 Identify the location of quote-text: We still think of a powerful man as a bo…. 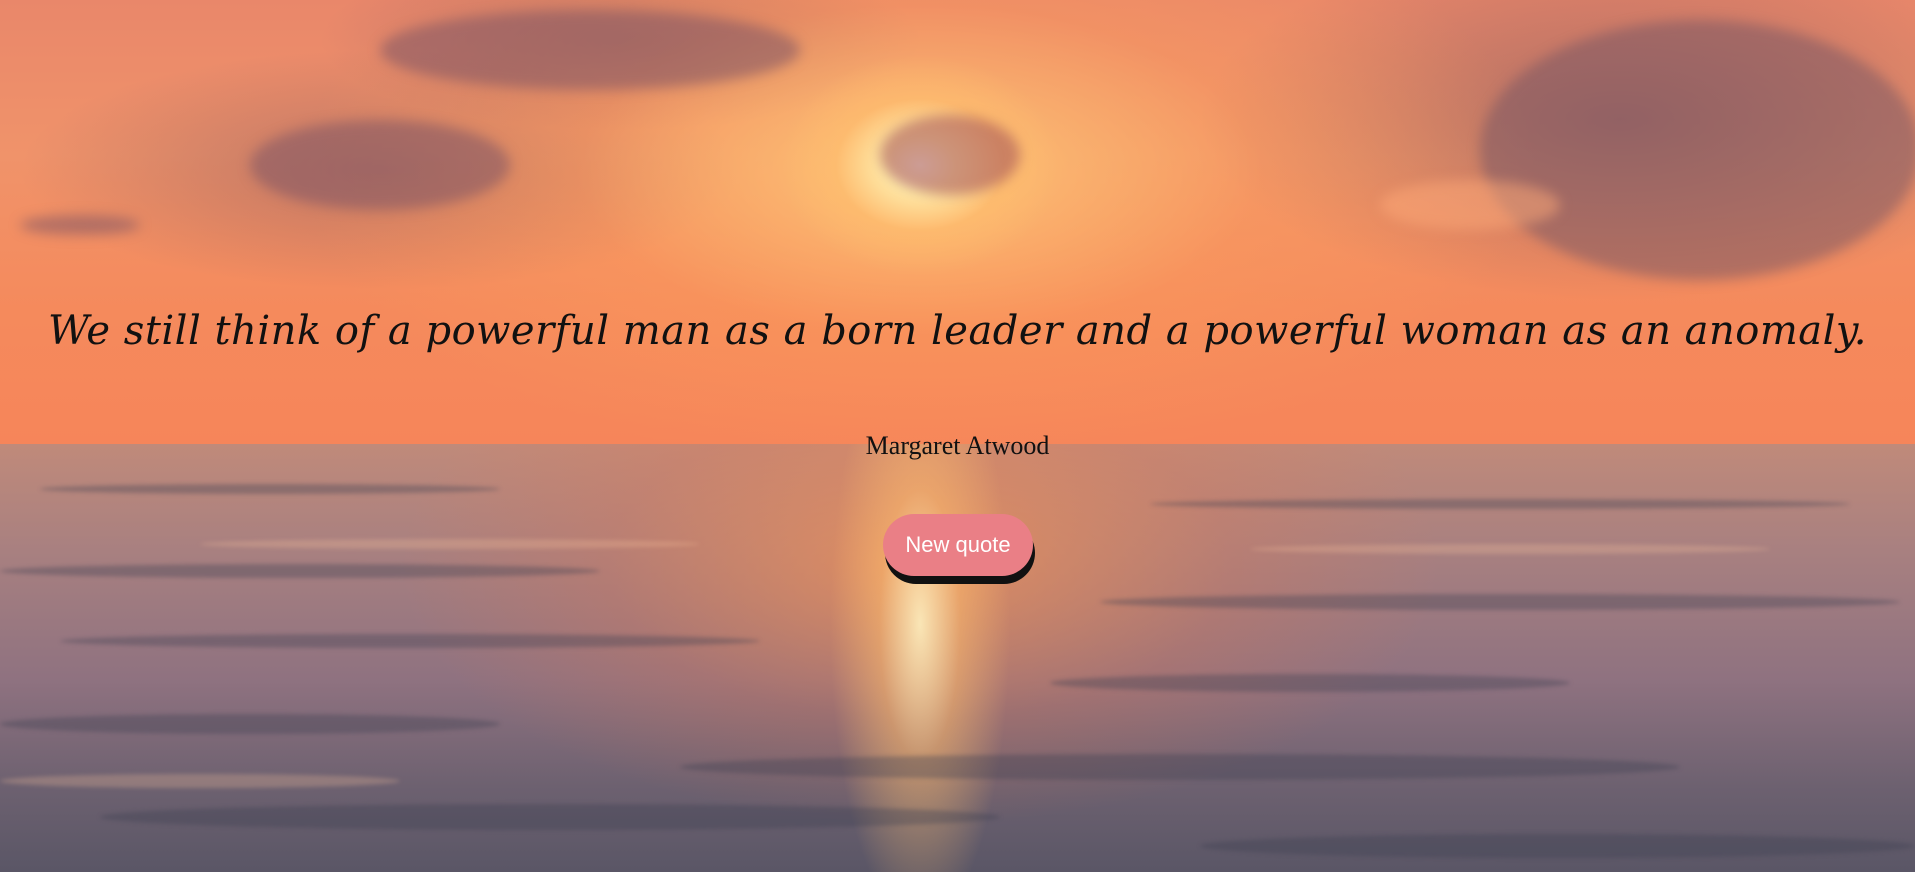
(957, 331).